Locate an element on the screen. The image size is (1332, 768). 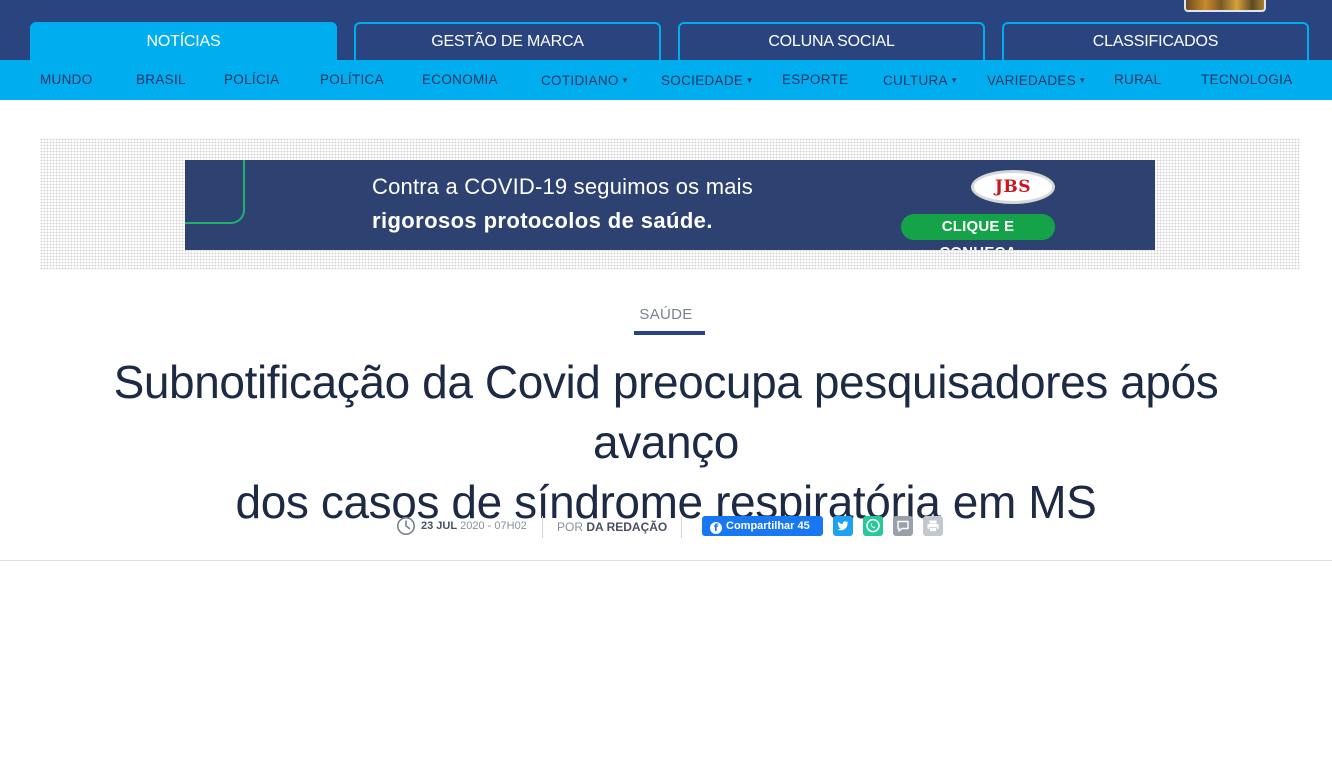
jbs-logo: JBS is located at coordinates (1013, 187).